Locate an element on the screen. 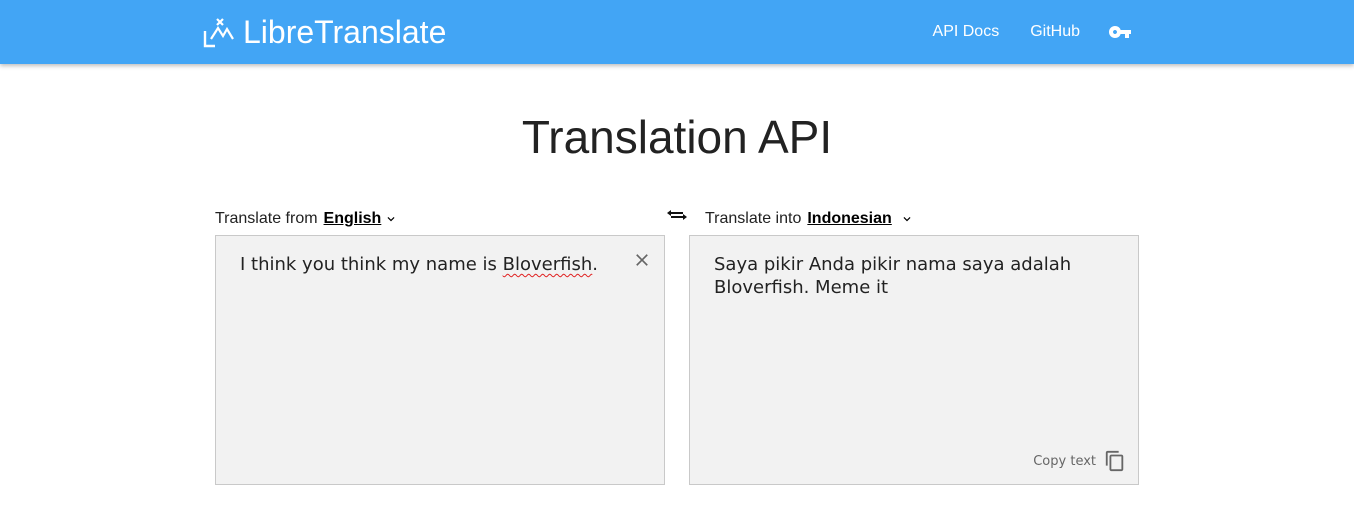  source-language-label: Translate from is located at coordinates (266, 218).